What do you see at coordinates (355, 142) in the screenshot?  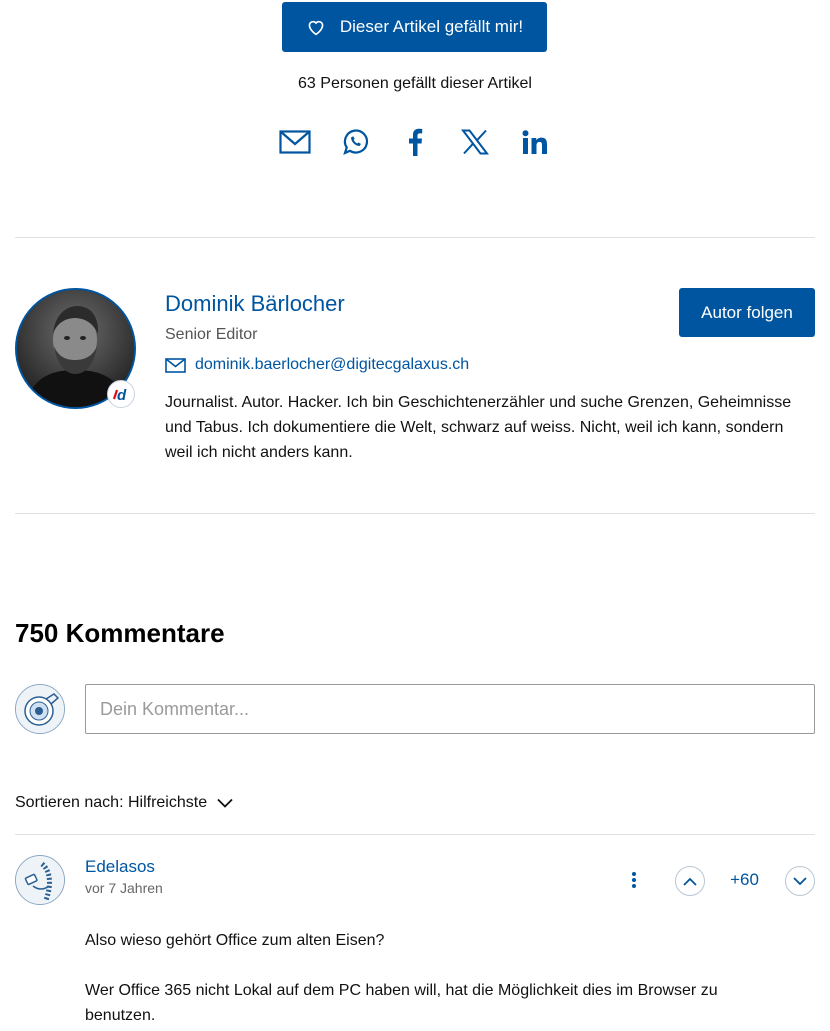 I see `whatsapp-icon` at bounding box center [355, 142].